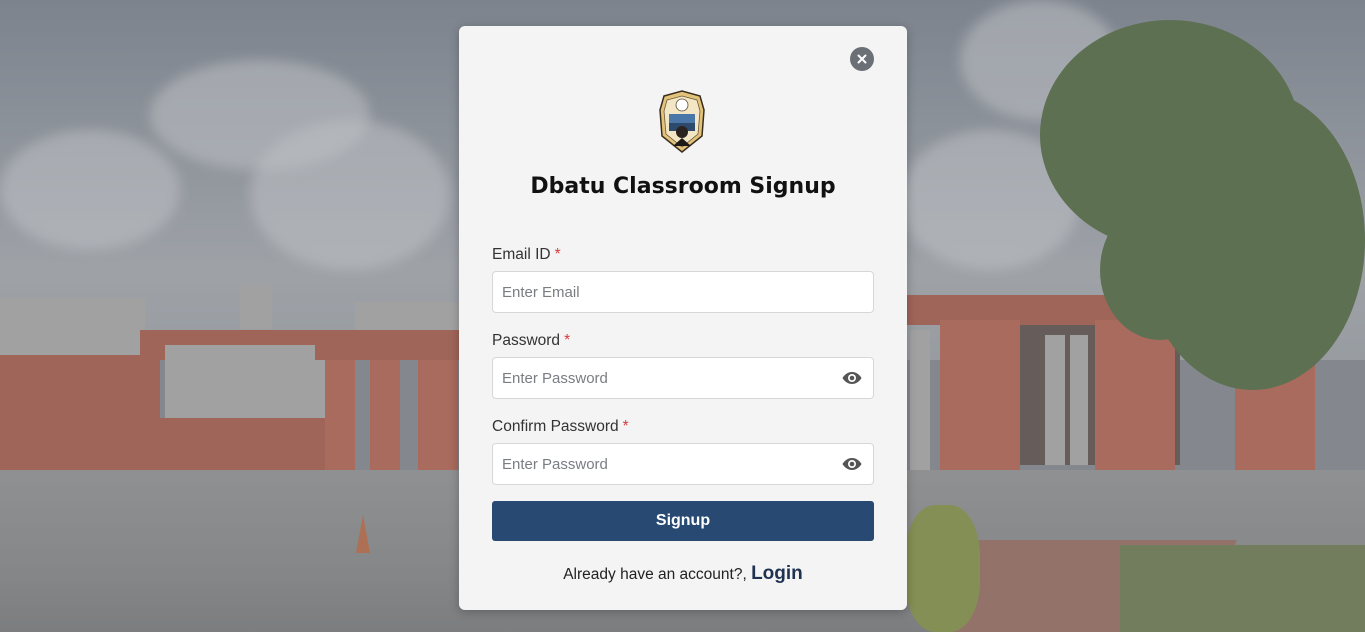 This screenshot has height=632, width=1365. I want to click on confirm-password-field-wrapper, so click(683, 464).